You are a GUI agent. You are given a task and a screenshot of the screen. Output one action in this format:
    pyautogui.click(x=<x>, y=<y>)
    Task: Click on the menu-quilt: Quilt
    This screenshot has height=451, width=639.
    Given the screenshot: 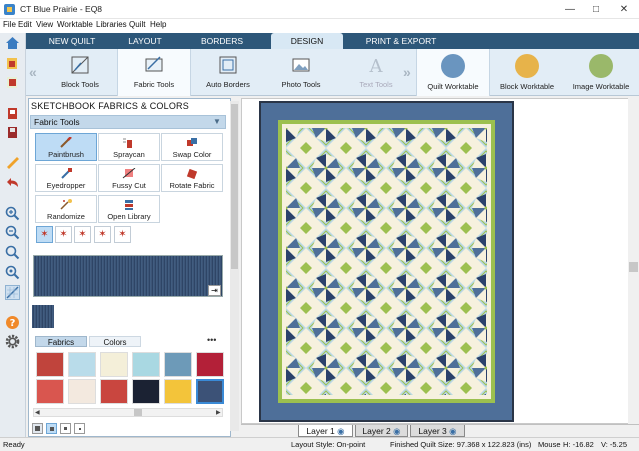 What is the action you would take?
    pyautogui.click(x=137, y=24)
    